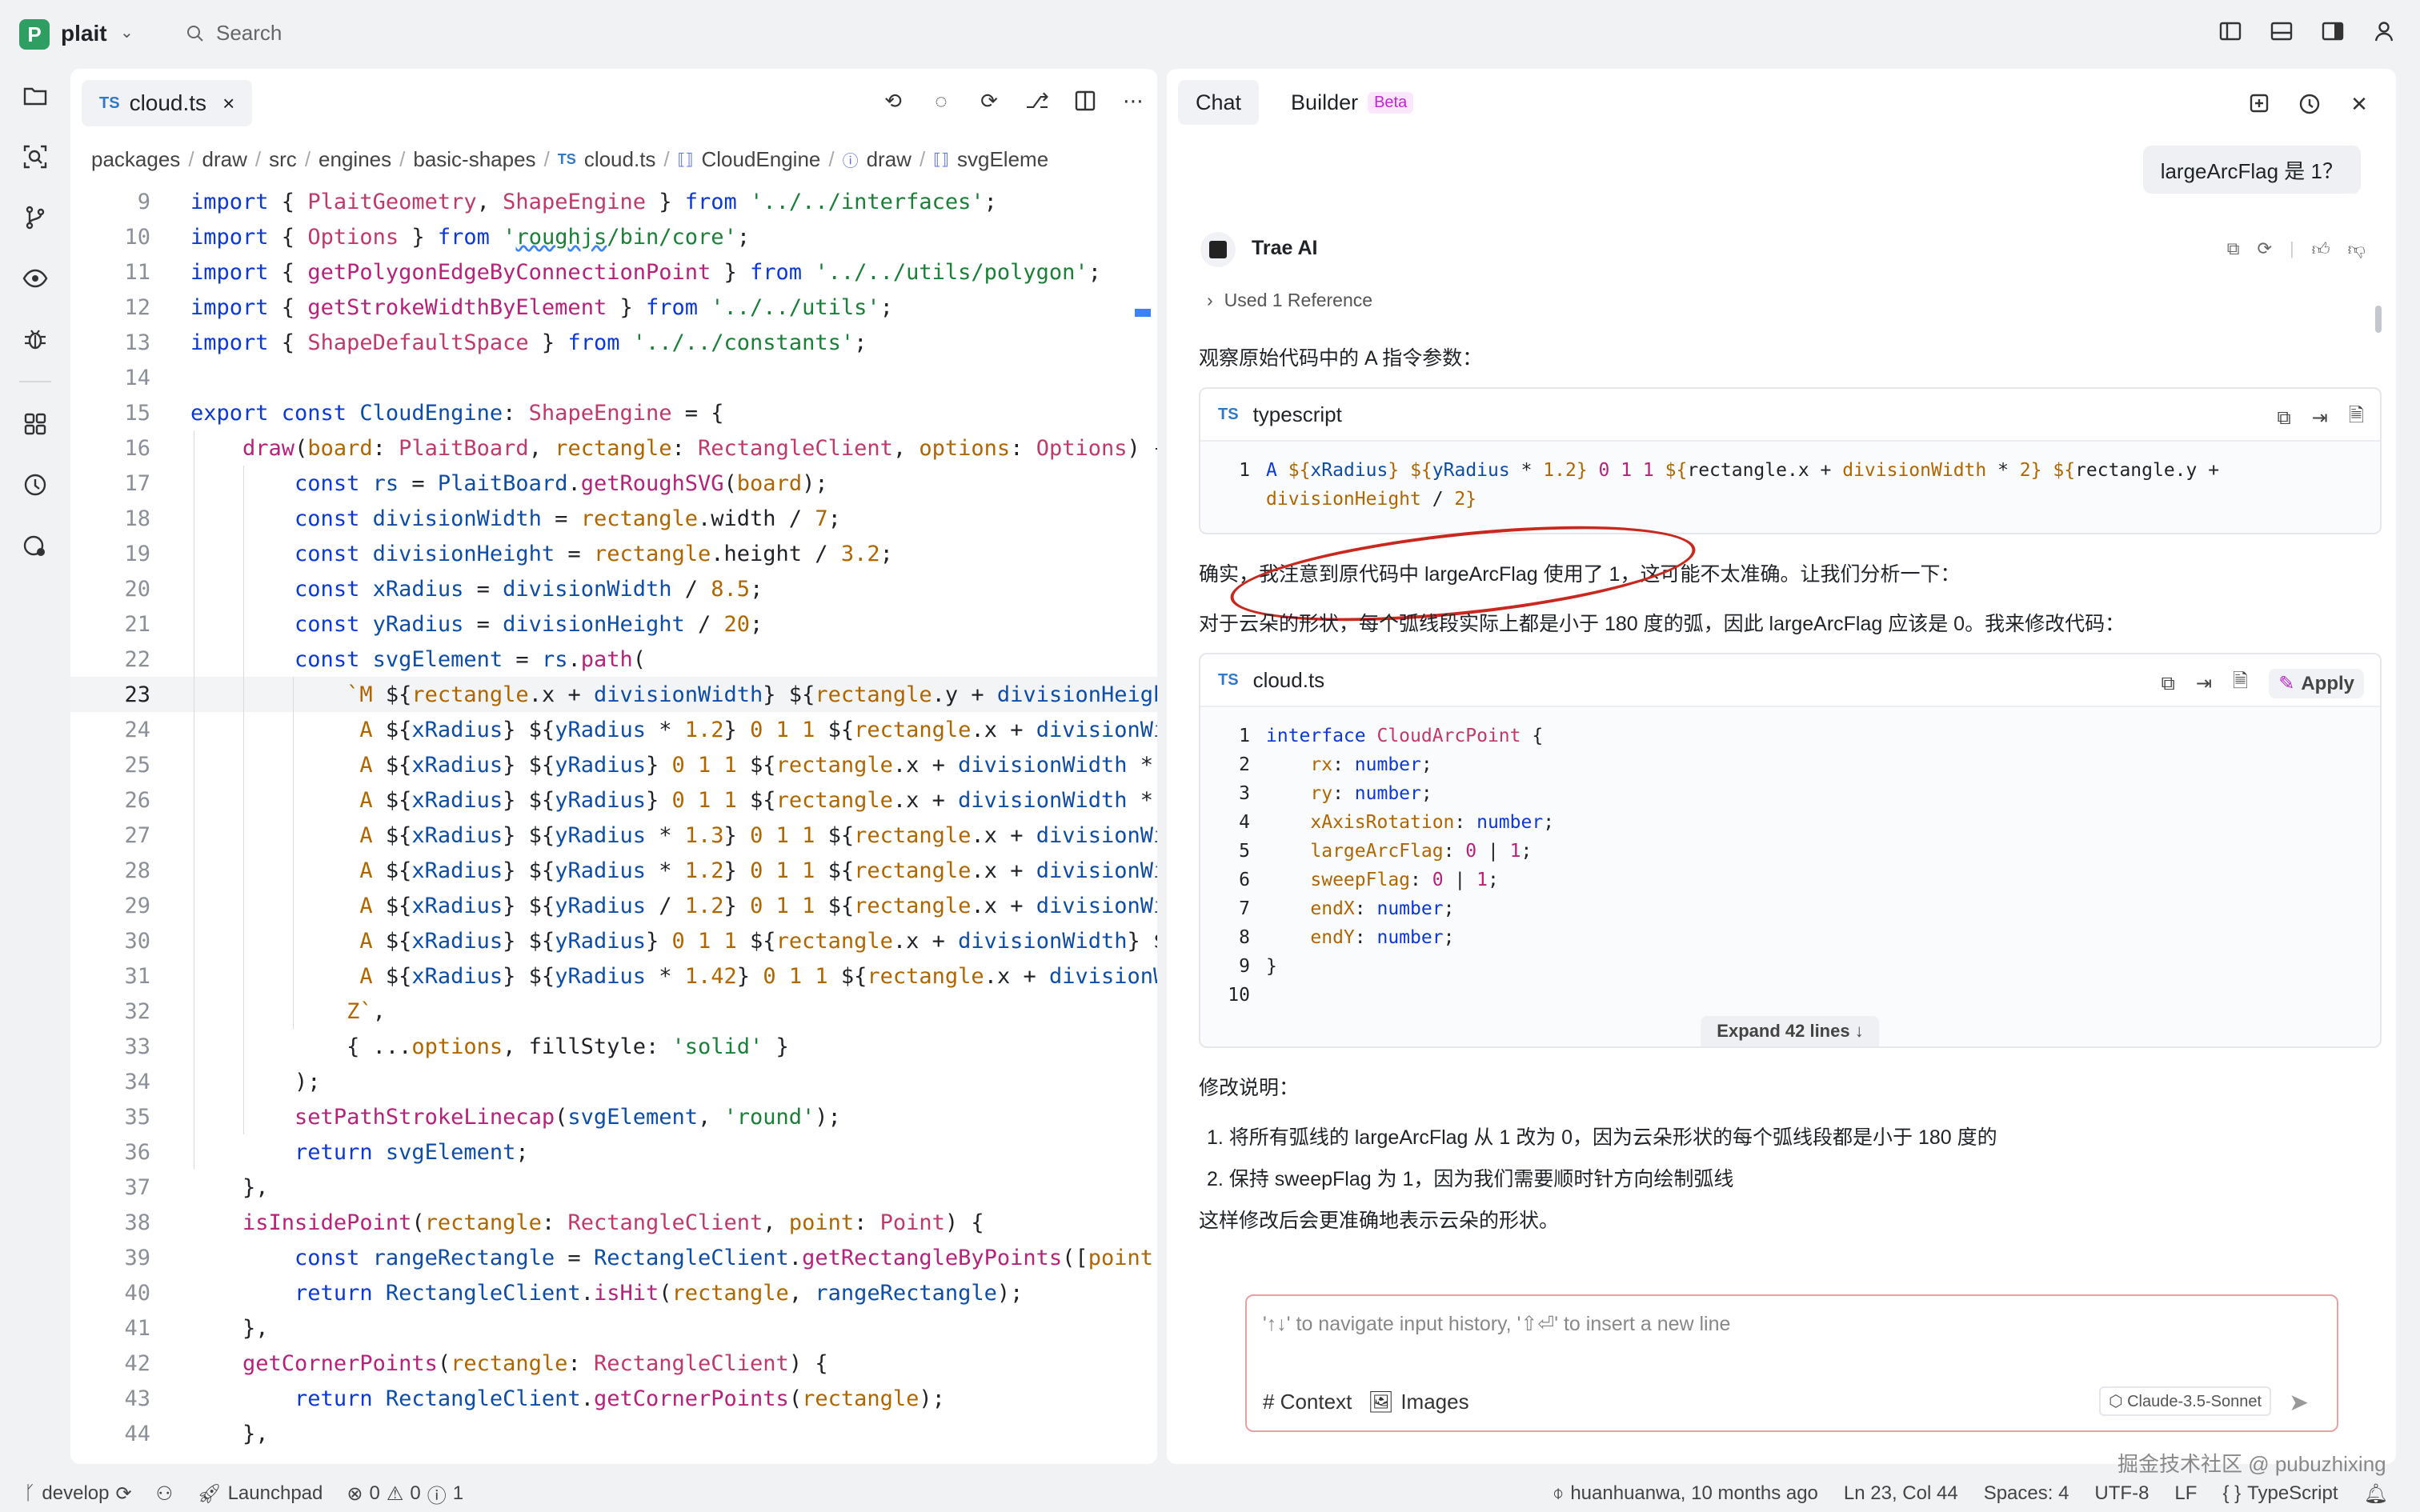 Image resolution: width=2420 pixels, height=1512 pixels. Describe the element at coordinates (941, 101) in the screenshot. I see `toggle-changes-icon: ◌` at that location.